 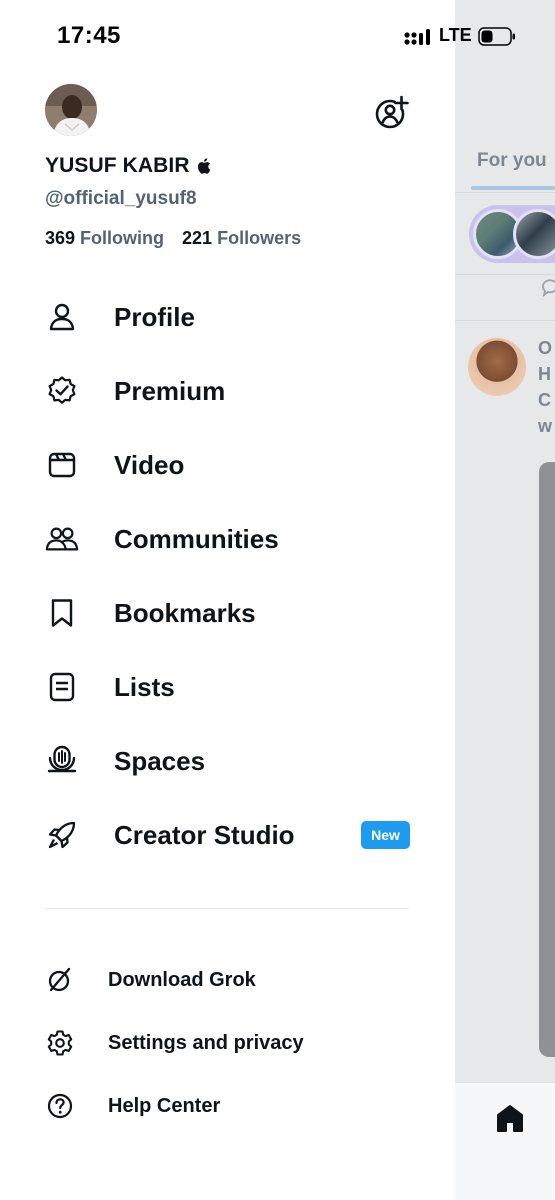 What do you see at coordinates (547, 287) in the screenshot?
I see `reply-icon` at bounding box center [547, 287].